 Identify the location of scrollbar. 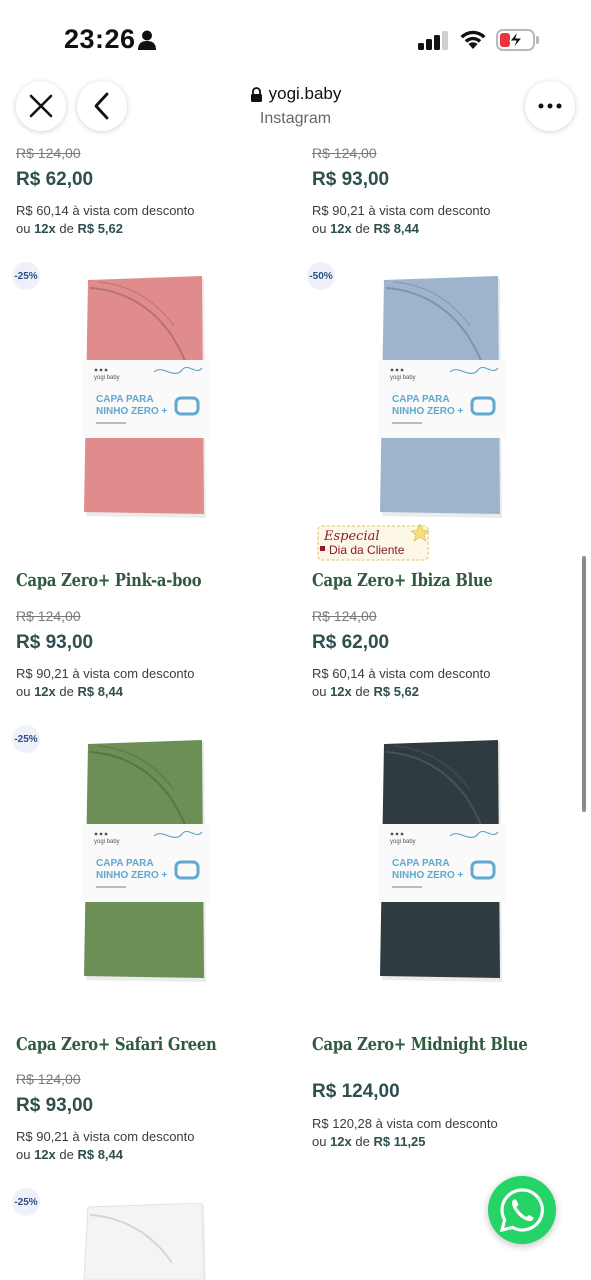
(584, 684).